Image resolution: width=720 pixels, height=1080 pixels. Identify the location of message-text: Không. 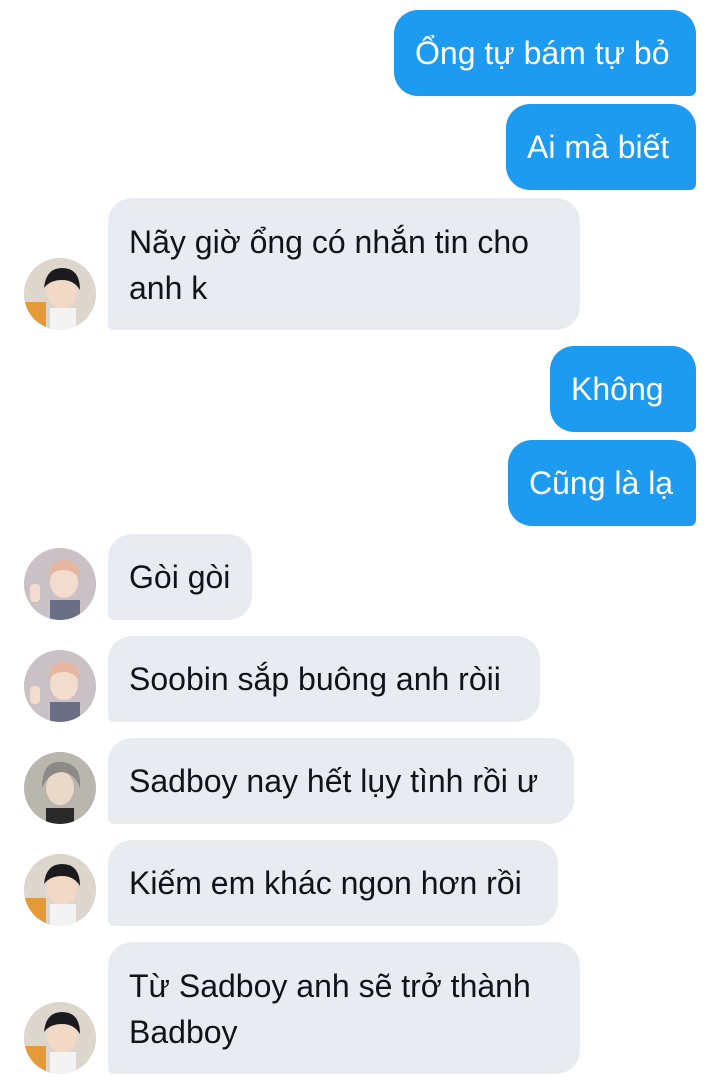
(617, 389).